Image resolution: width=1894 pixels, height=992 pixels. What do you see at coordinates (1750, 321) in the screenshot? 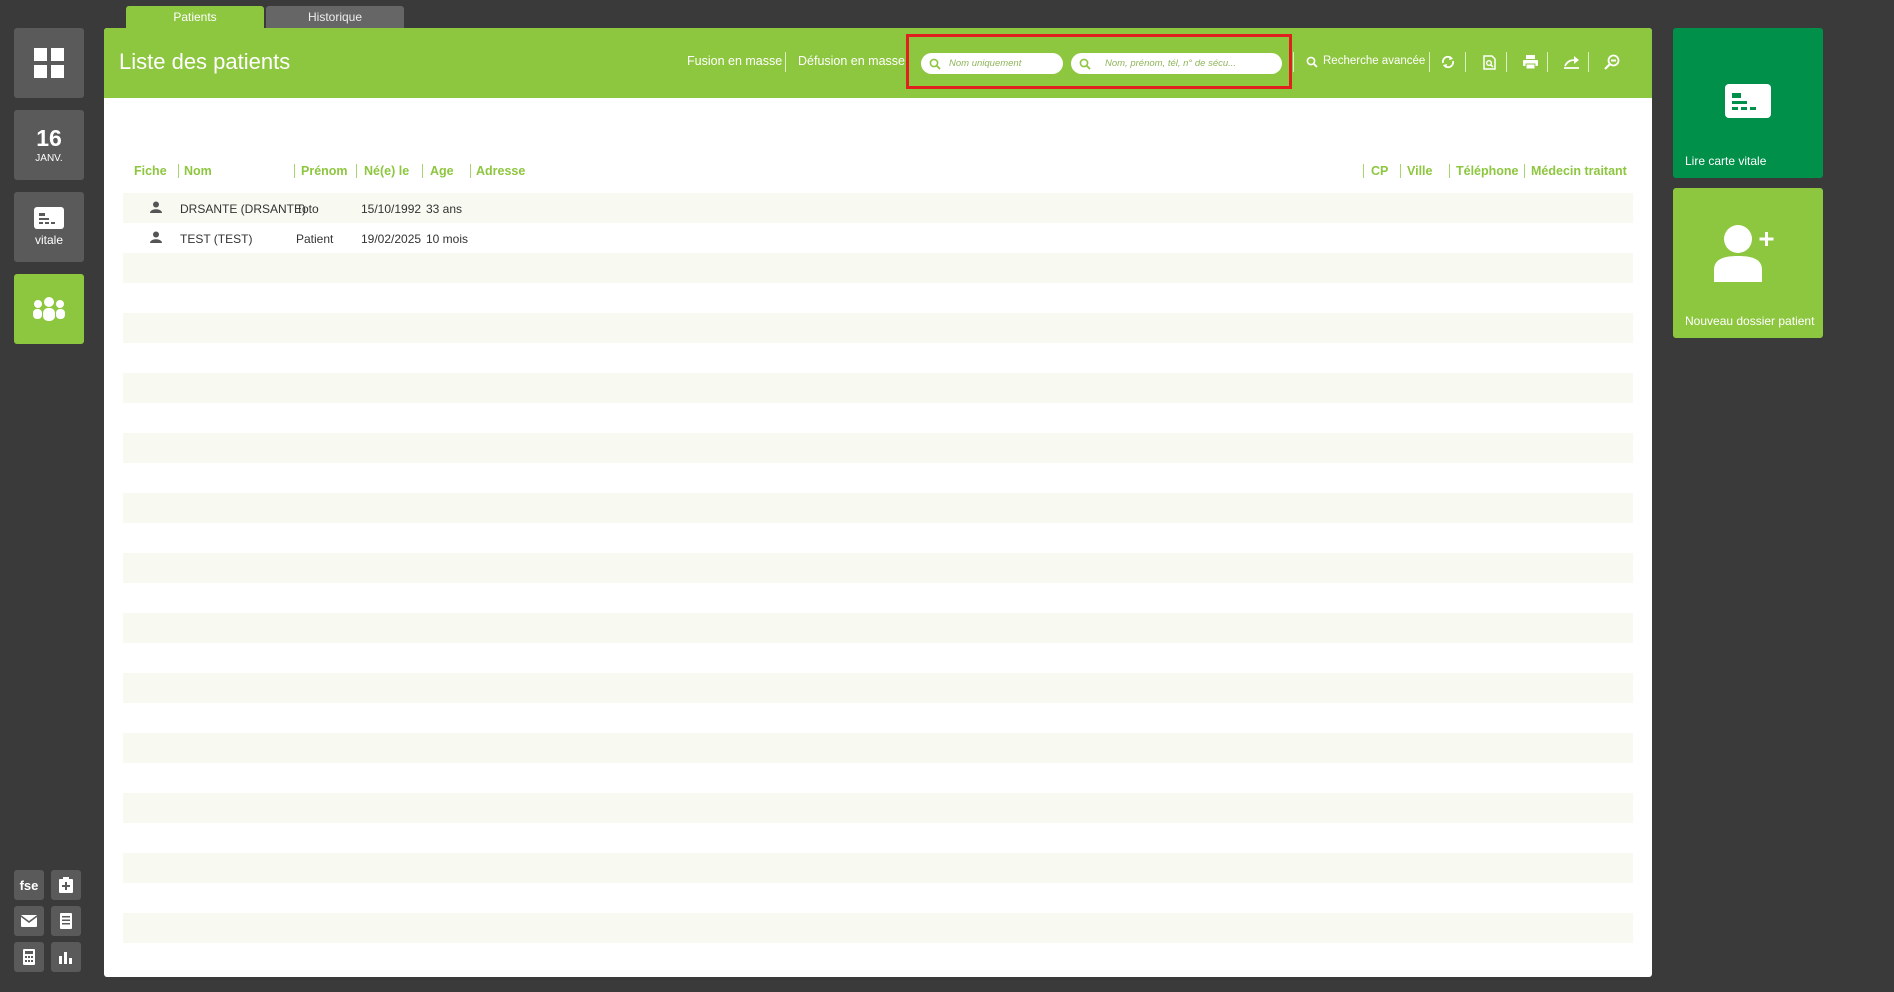
I see `nouveau-dossier-label: Nouveau dossier patient` at bounding box center [1750, 321].